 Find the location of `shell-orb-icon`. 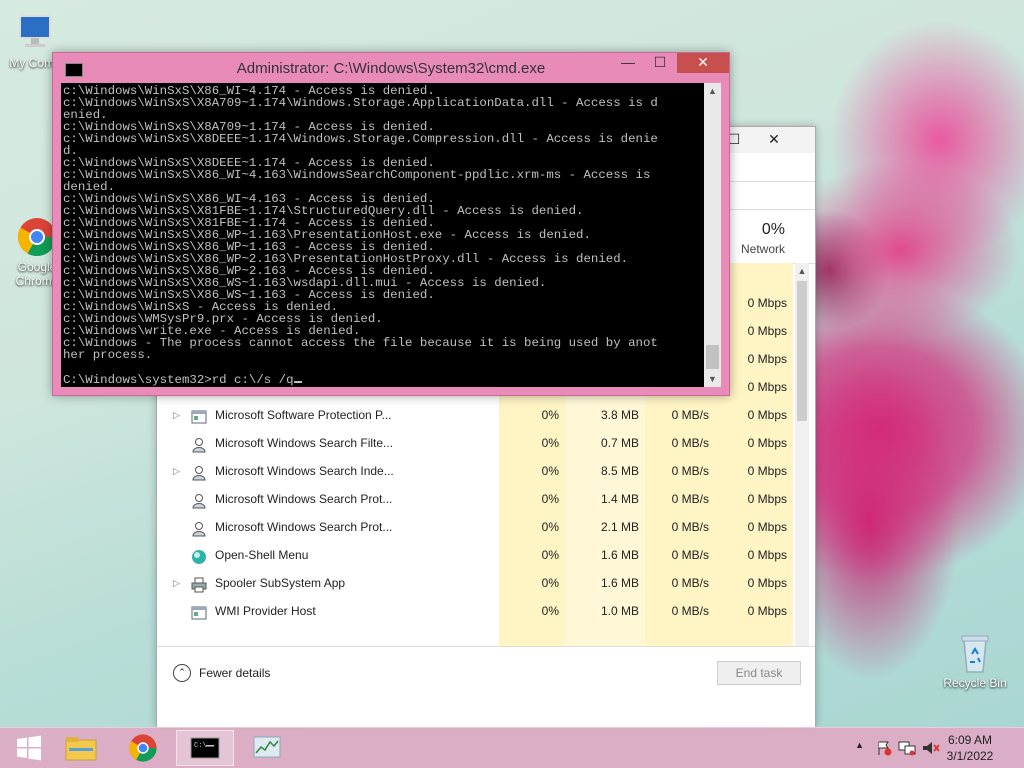

shell-orb-icon is located at coordinates (199, 555).